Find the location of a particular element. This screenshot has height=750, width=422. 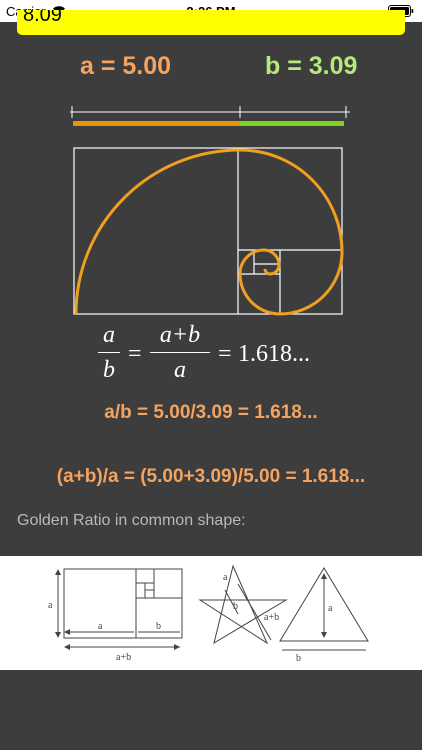

total-input-field: 8.09 is located at coordinates (211, 22).